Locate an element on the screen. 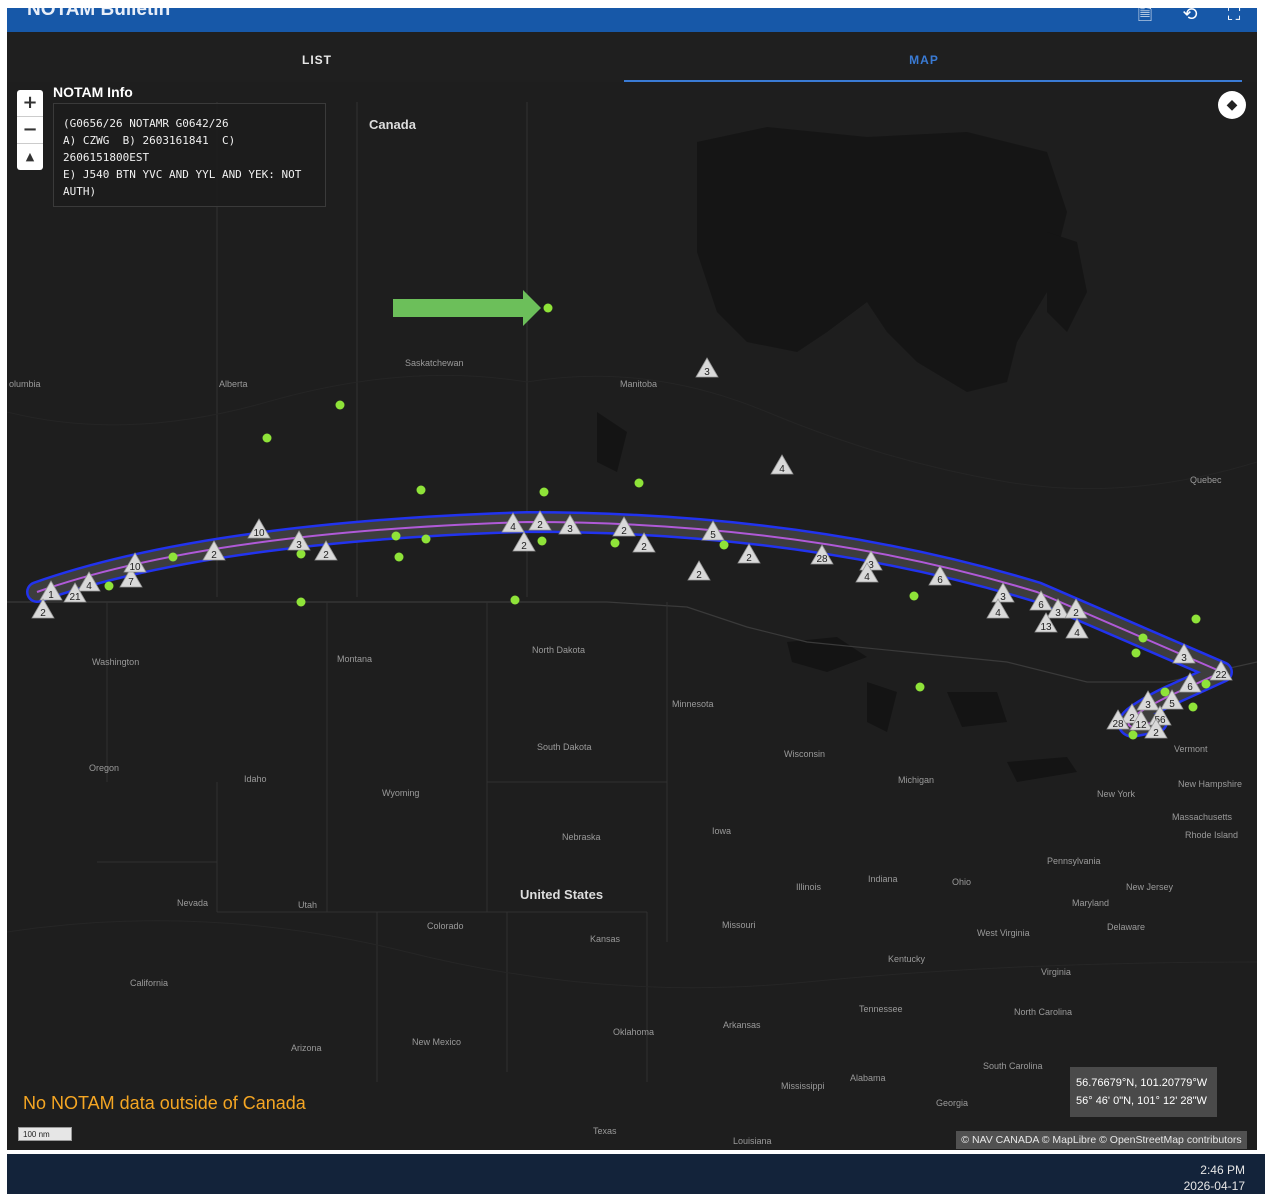 The height and width of the screenshot is (1194, 1265). label-canada: Canada is located at coordinates (393, 124).